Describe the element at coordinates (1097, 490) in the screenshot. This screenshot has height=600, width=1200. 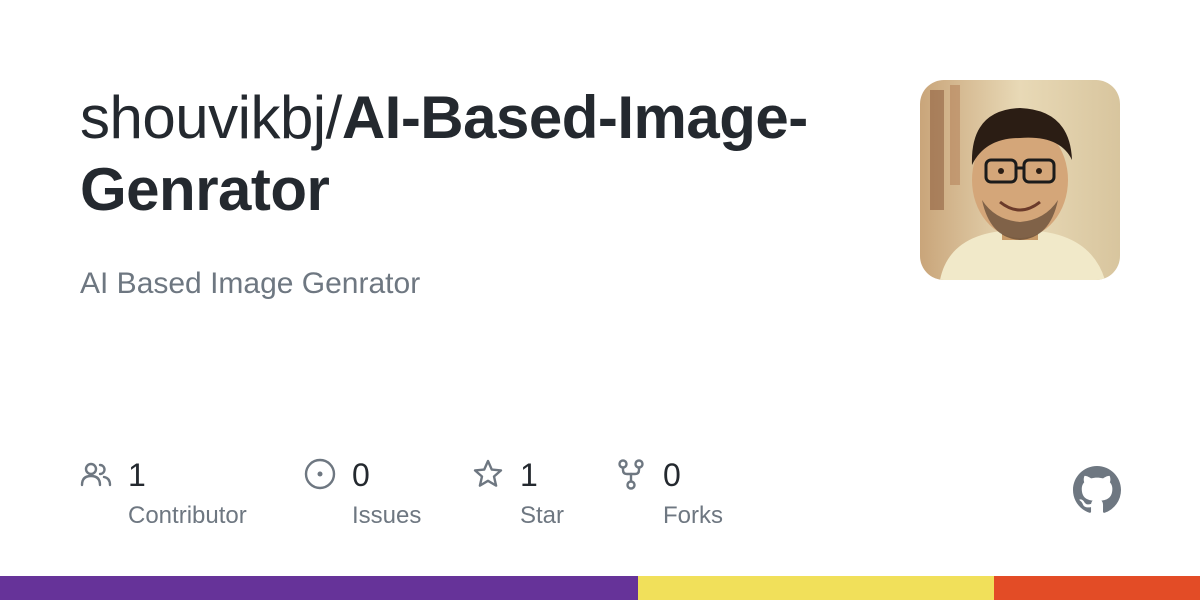
I see `github-logo-icon` at that location.